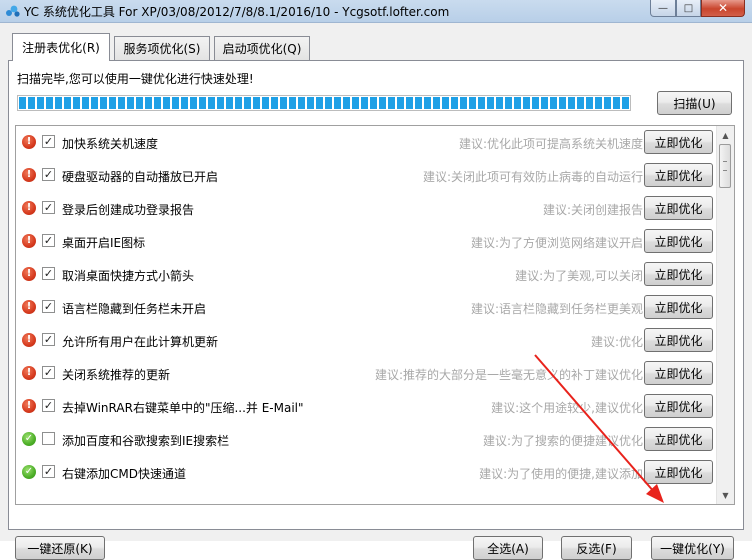 The height and width of the screenshot is (560, 752). What do you see at coordinates (140, 342) in the screenshot?
I see `item-label: 允许所有用户在此计算机更新` at bounding box center [140, 342].